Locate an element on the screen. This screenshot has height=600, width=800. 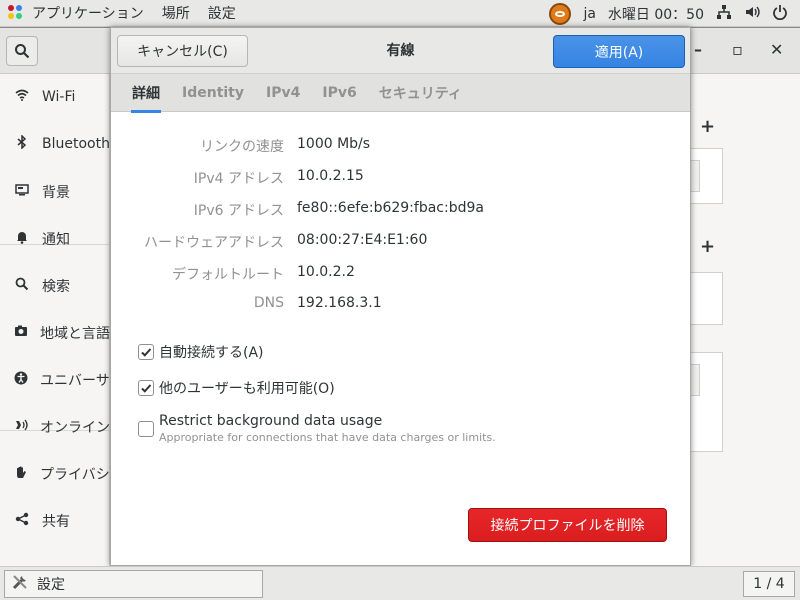
restrict-data-label: Restrict background data usage is located at coordinates (271, 421).